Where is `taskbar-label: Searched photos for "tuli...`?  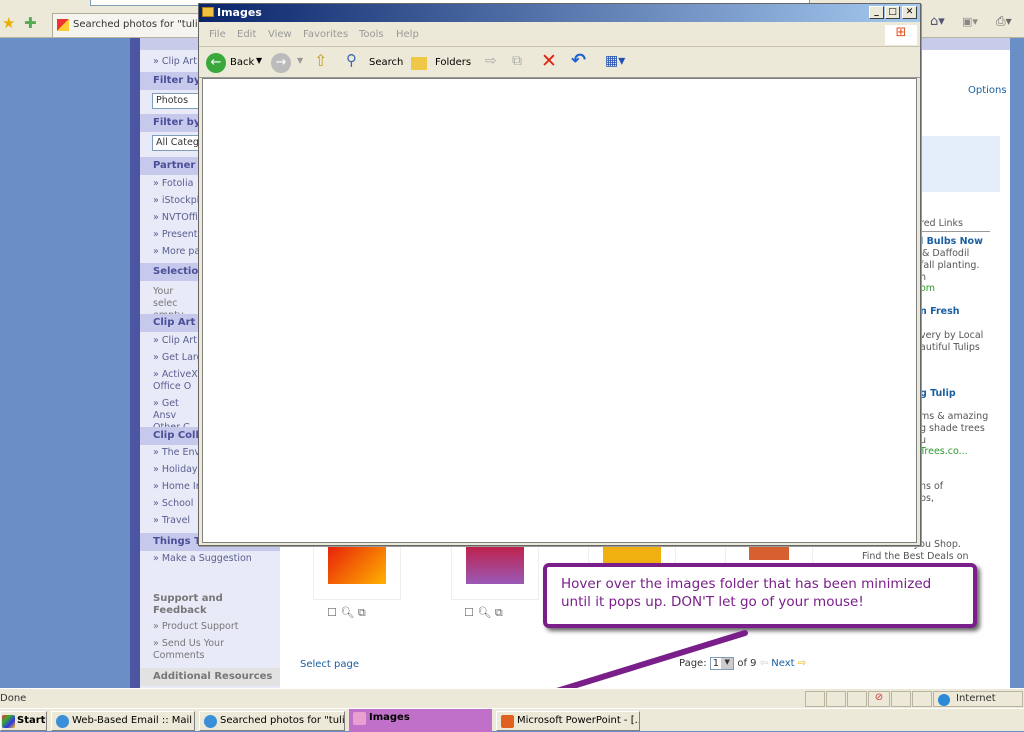 taskbar-label: Searched photos for "tuli... is located at coordinates (282, 720).